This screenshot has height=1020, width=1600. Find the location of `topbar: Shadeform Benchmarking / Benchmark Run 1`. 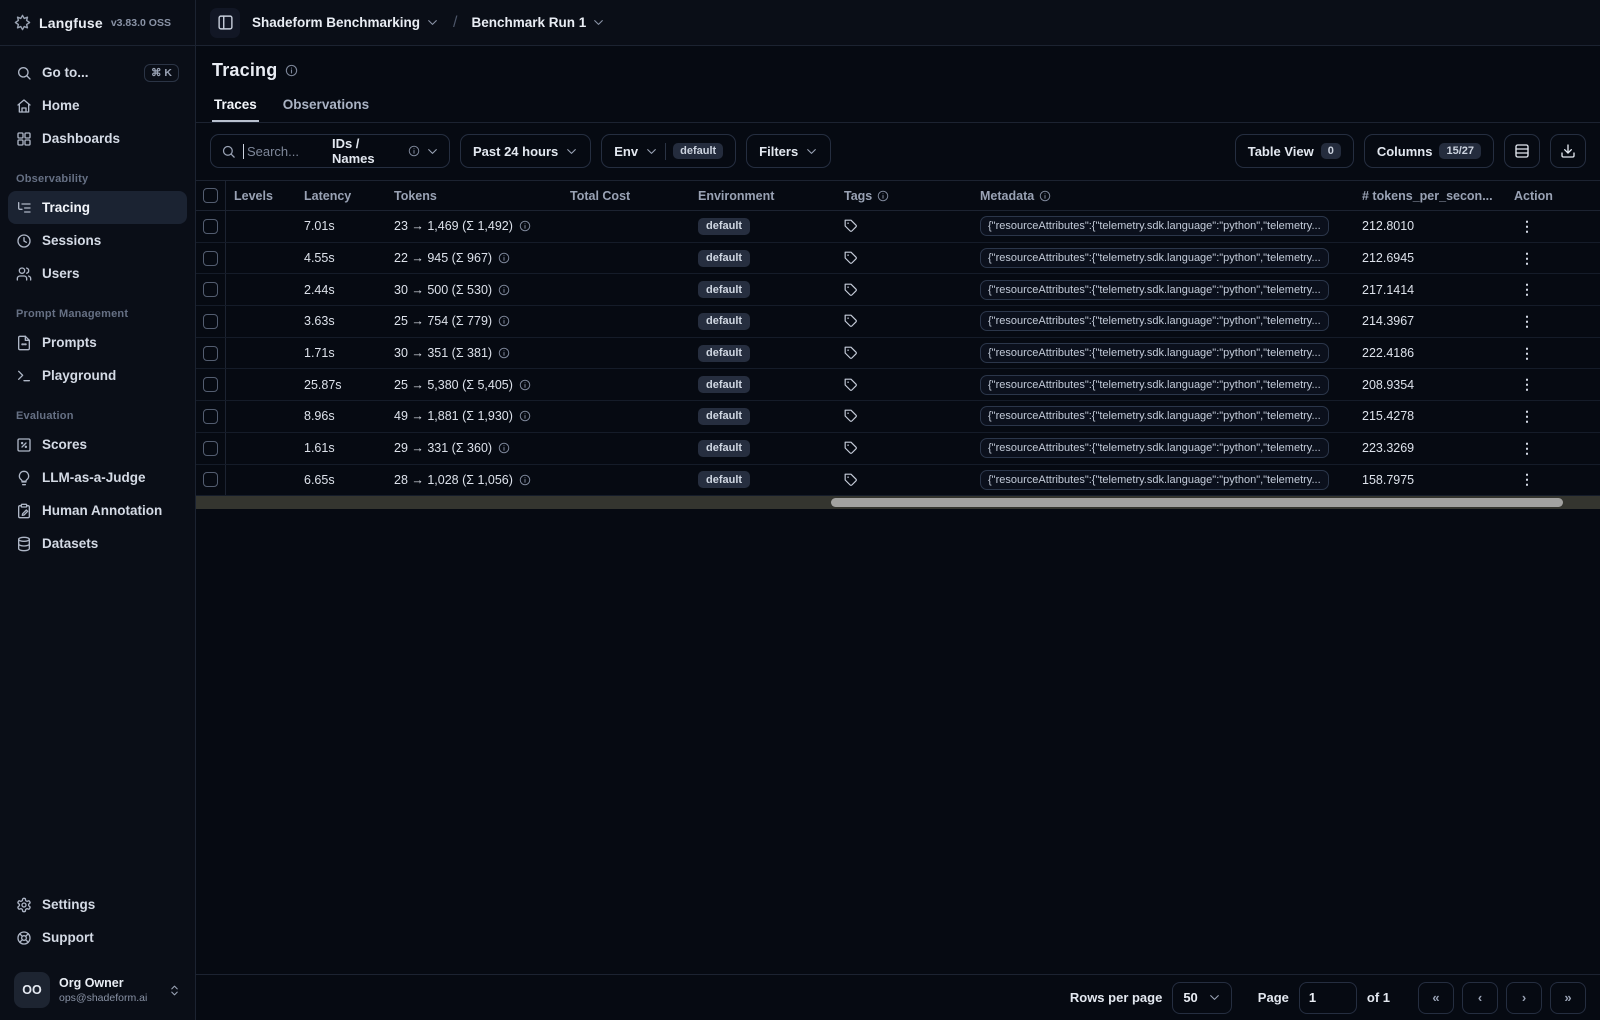

topbar: Shadeform Benchmarking / Benchmark Run 1 is located at coordinates (898, 23).